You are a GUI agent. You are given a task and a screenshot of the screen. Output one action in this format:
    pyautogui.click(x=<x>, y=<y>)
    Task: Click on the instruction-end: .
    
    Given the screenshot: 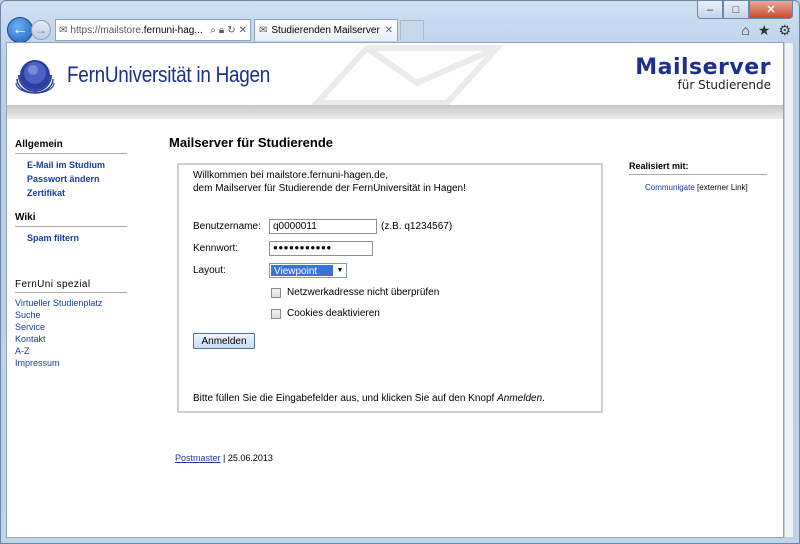 What is the action you would take?
    pyautogui.click(x=543, y=398)
    